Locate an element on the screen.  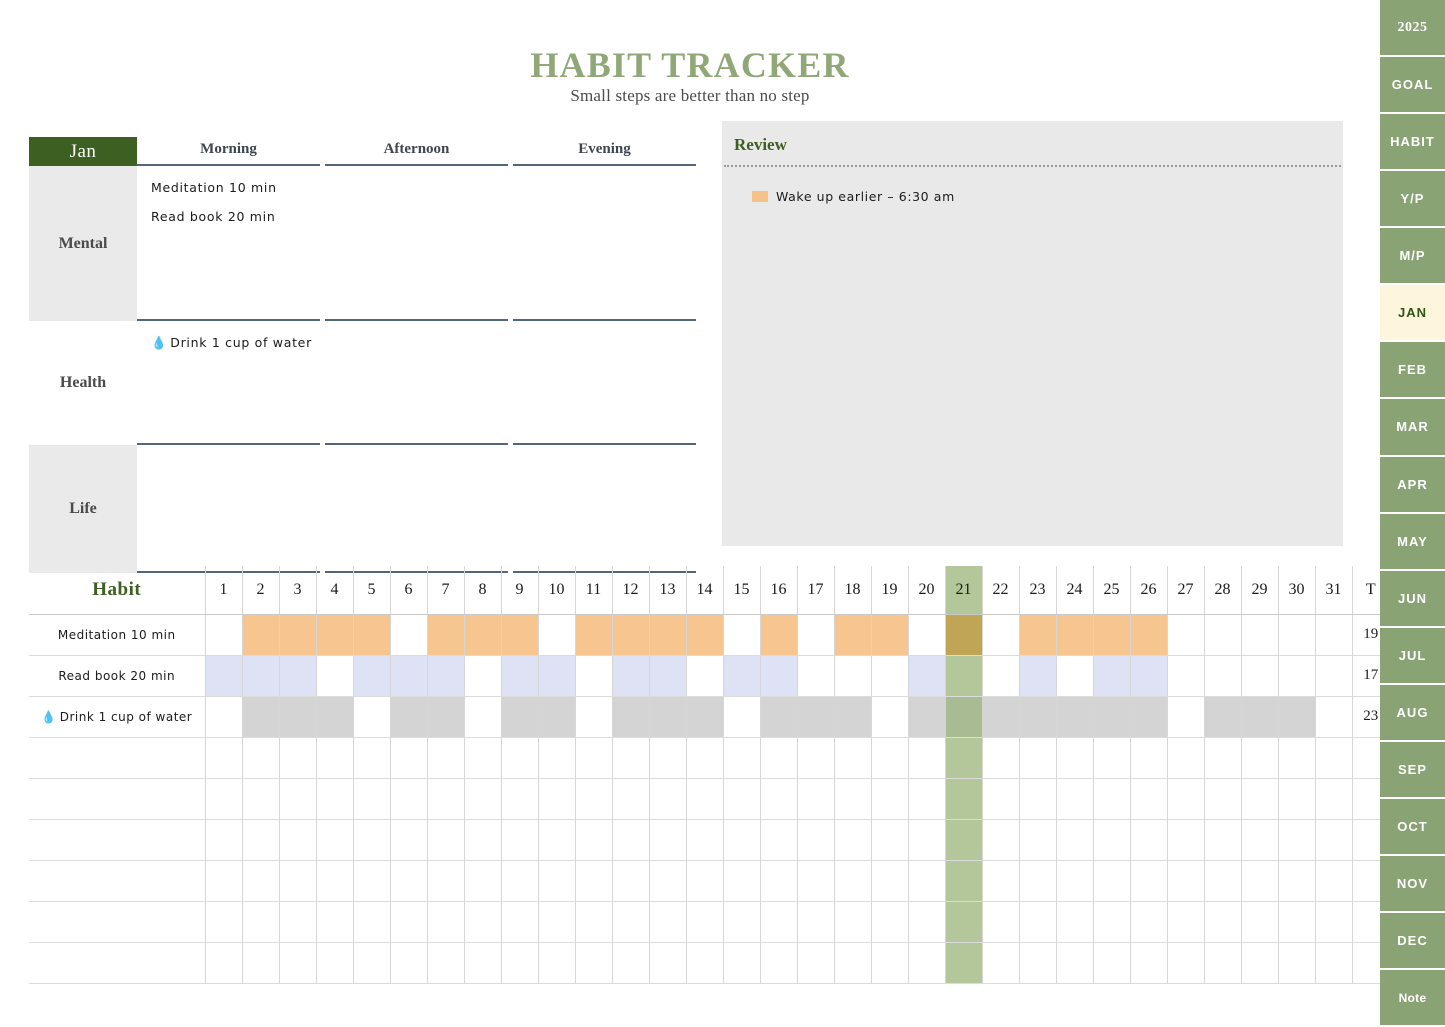
day-header-6: 6 is located at coordinates (408, 590).